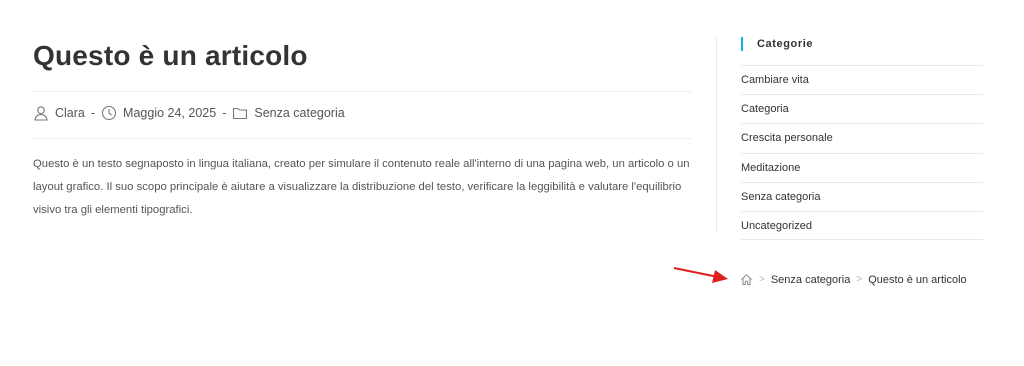  I want to click on post-date: Maggio 24, 2025, so click(170, 113).